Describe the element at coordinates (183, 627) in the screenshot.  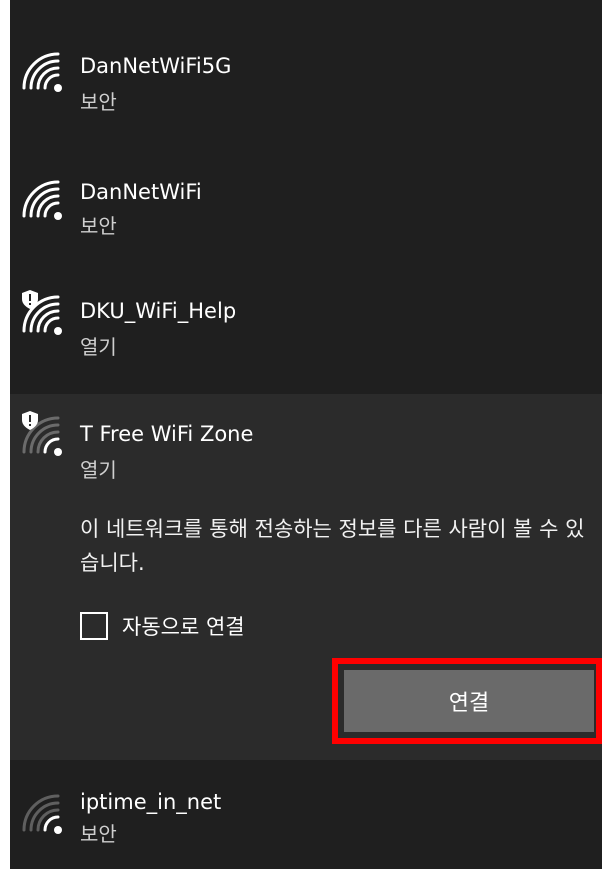
I see `auto-connect-label: 자동으로 연결` at that location.